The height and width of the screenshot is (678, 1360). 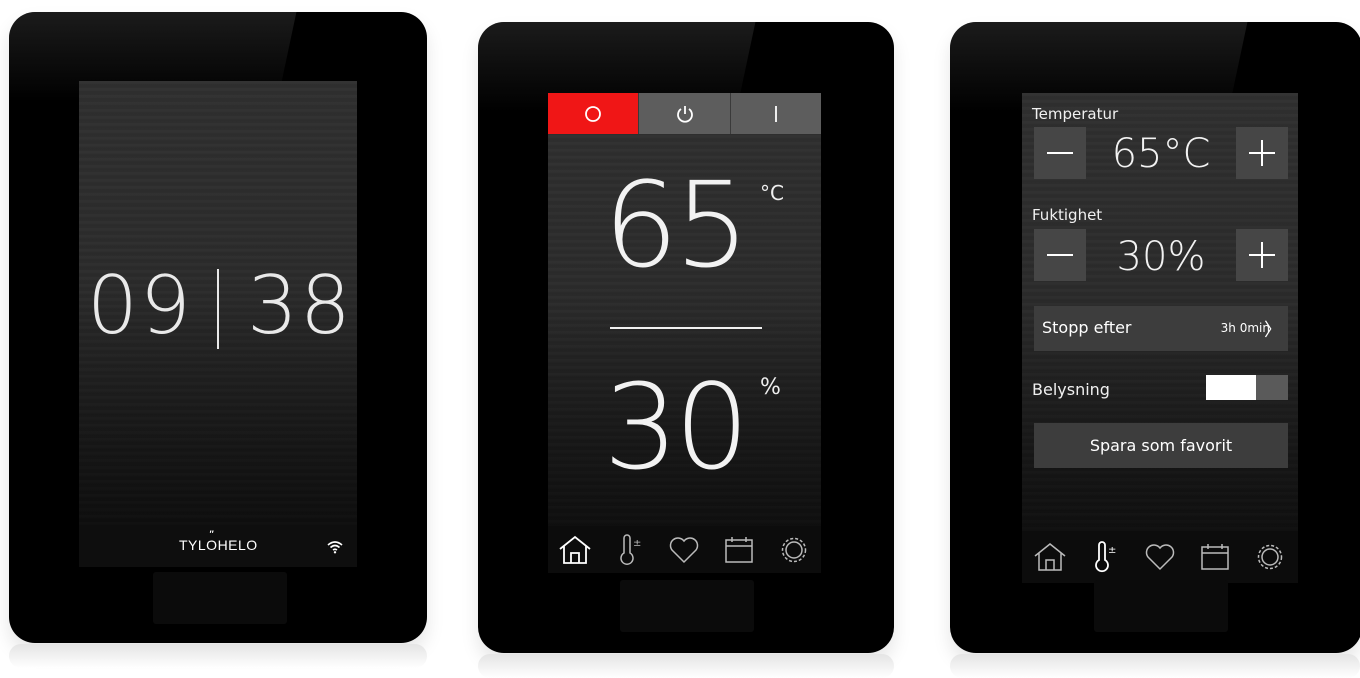 I want to click on on-bar-icon, so click(x=776, y=113).